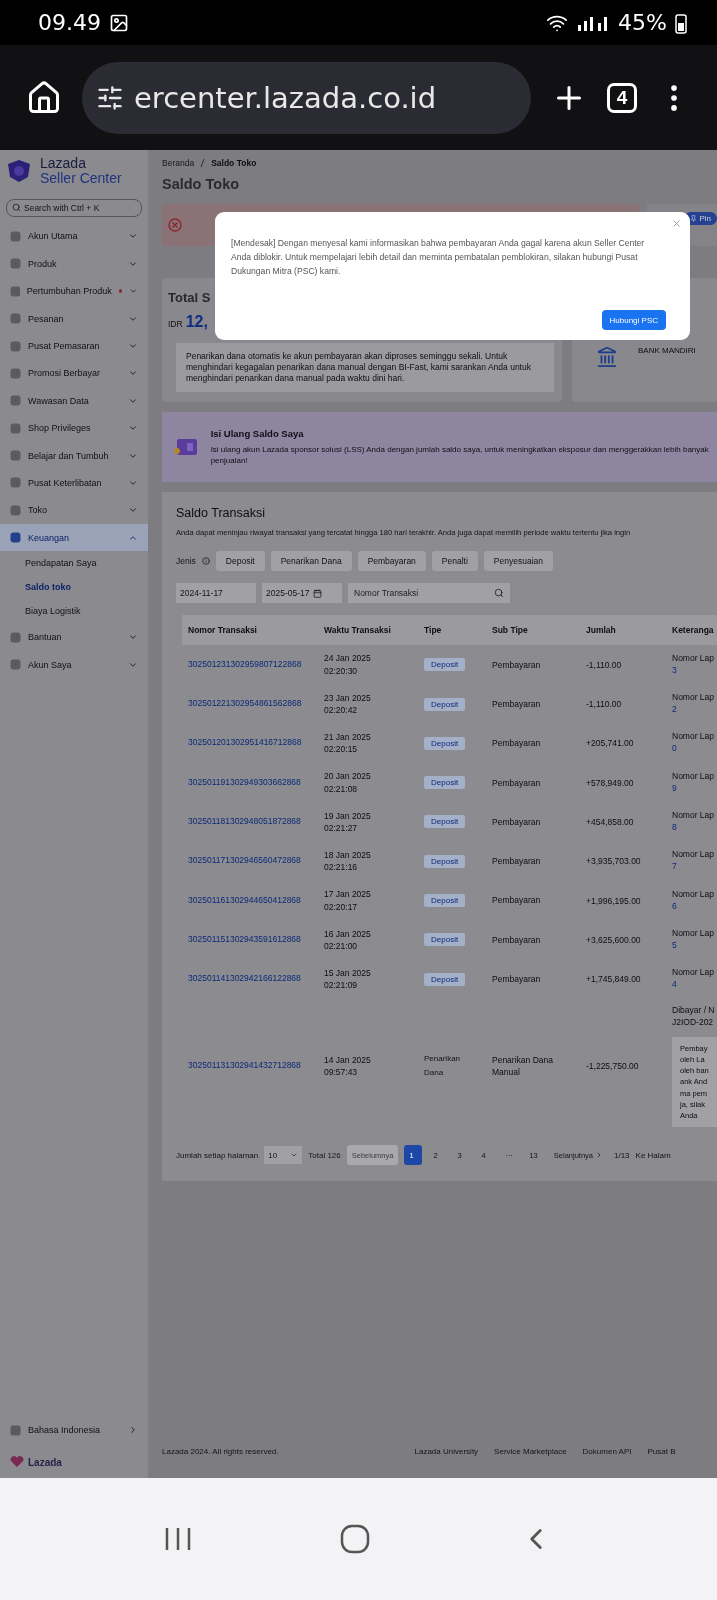 The height and width of the screenshot is (1600, 717). I want to click on reference-link: 9, so click(694, 788).